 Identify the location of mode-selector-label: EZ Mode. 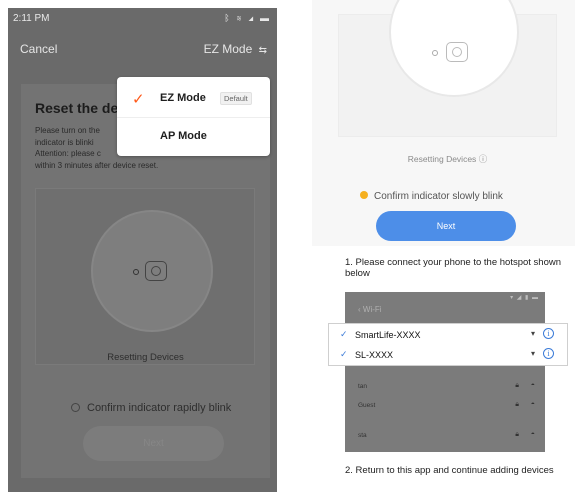
(228, 49).